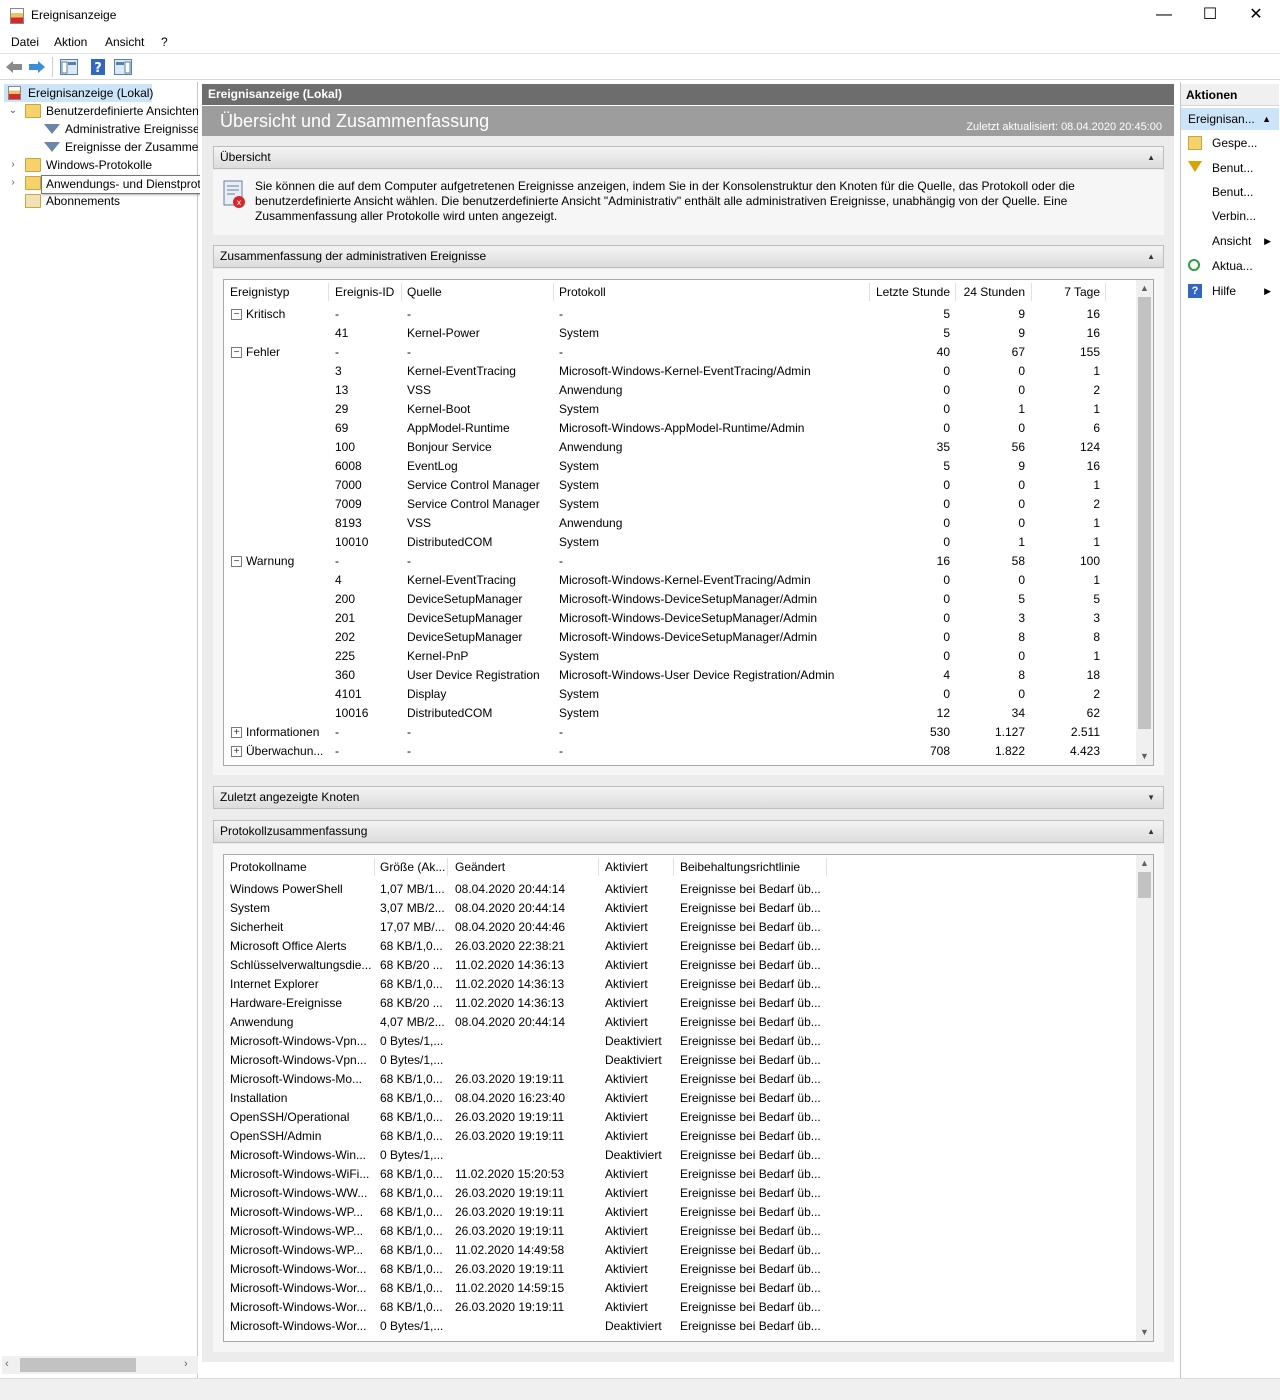 Image resolution: width=1280 pixels, height=1400 pixels. Describe the element at coordinates (1065, 292) in the screenshot. I see `column-header: 7 Tage` at that location.